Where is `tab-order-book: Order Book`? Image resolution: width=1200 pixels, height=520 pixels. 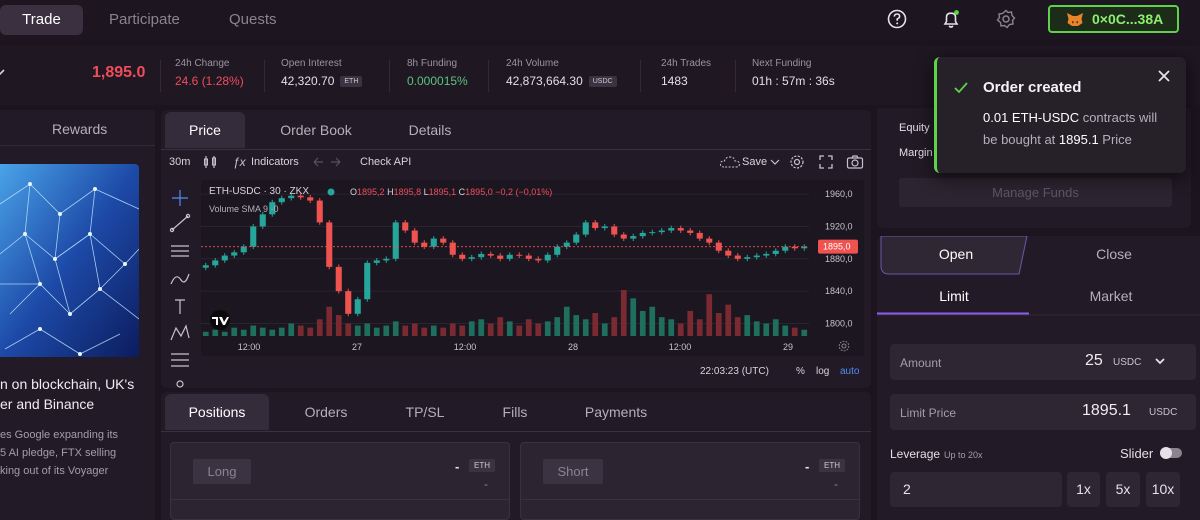 tab-order-book: Order Book is located at coordinates (316, 130).